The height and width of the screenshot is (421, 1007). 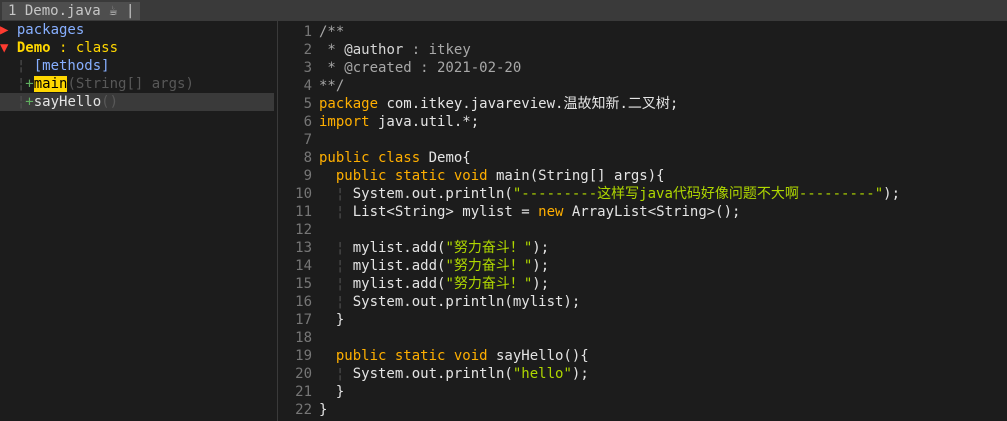 I want to click on line-number: 15, so click(x=303, y=284).